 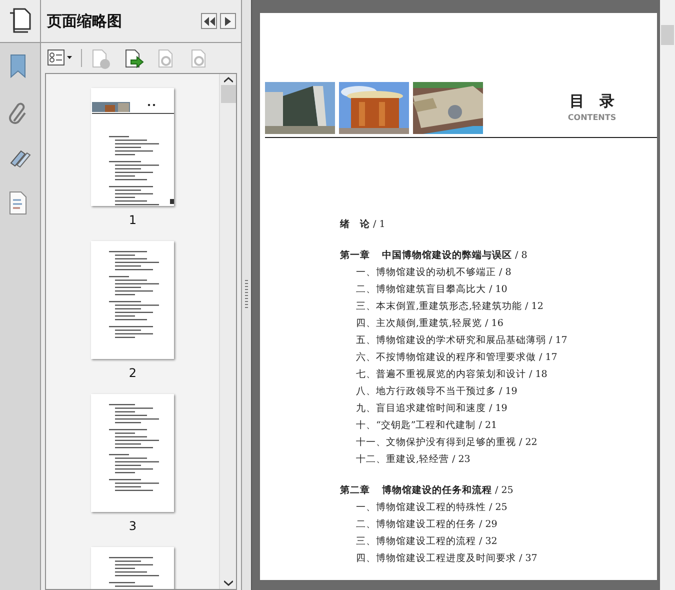 I want to click on chapter-number: 第一章, so click(x=355, y=255).